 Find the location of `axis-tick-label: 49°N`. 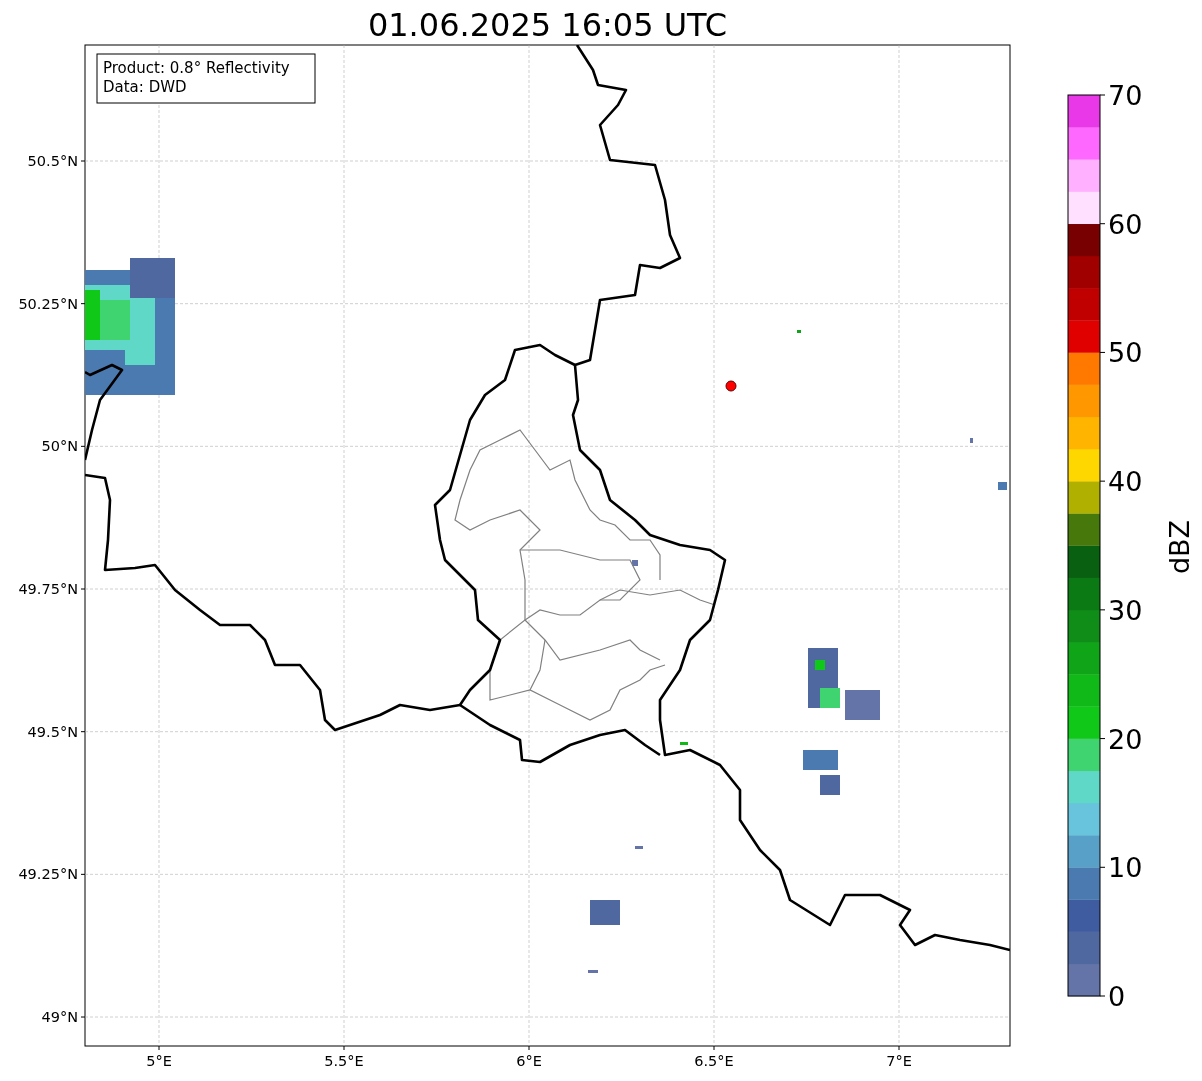

axis-tick-label: 49°N is located at coordinates (59, 1017).